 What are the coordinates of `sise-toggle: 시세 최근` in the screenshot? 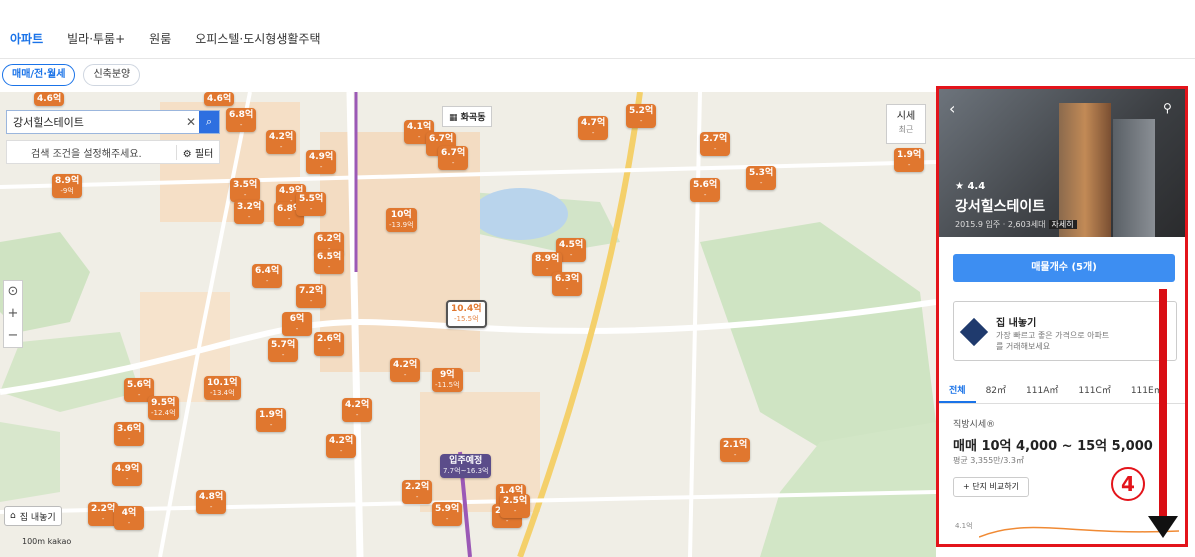 It's located at (906, 124).